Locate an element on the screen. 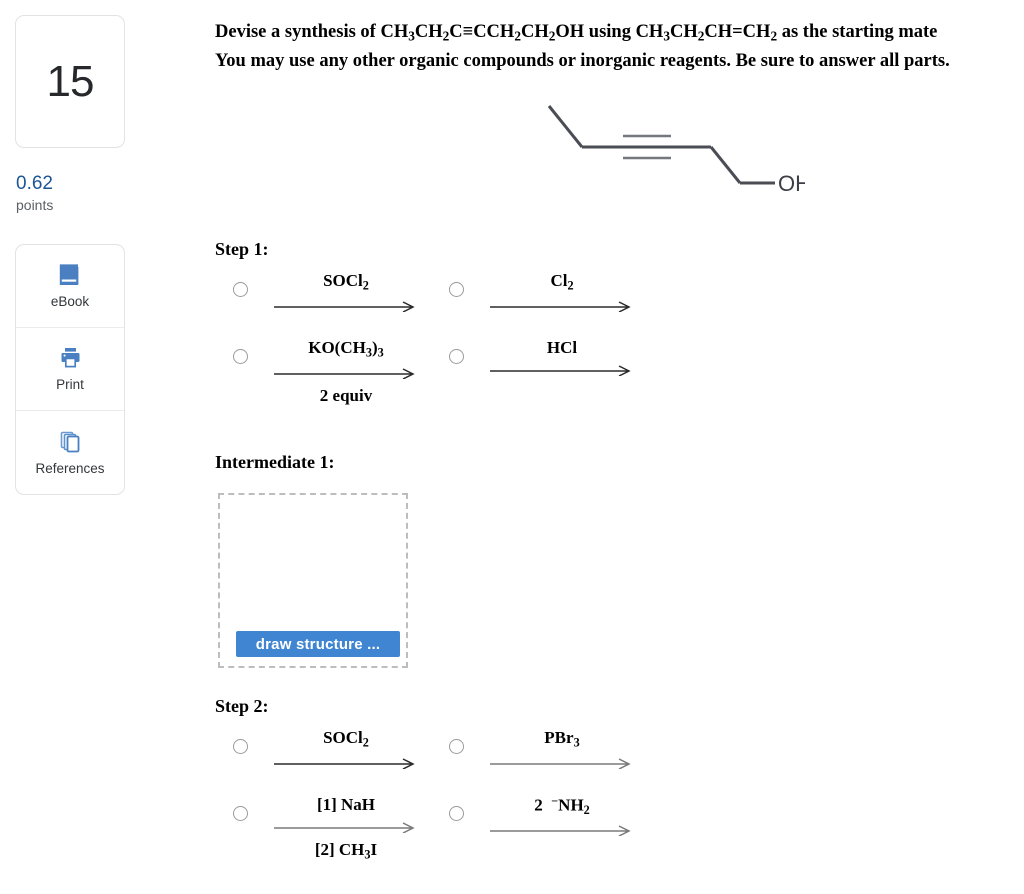 The width and height of the screenshot is (1024, 894). step-1-reagent-3-above: KO(CH3)3 is located at coordinates (346, 349).